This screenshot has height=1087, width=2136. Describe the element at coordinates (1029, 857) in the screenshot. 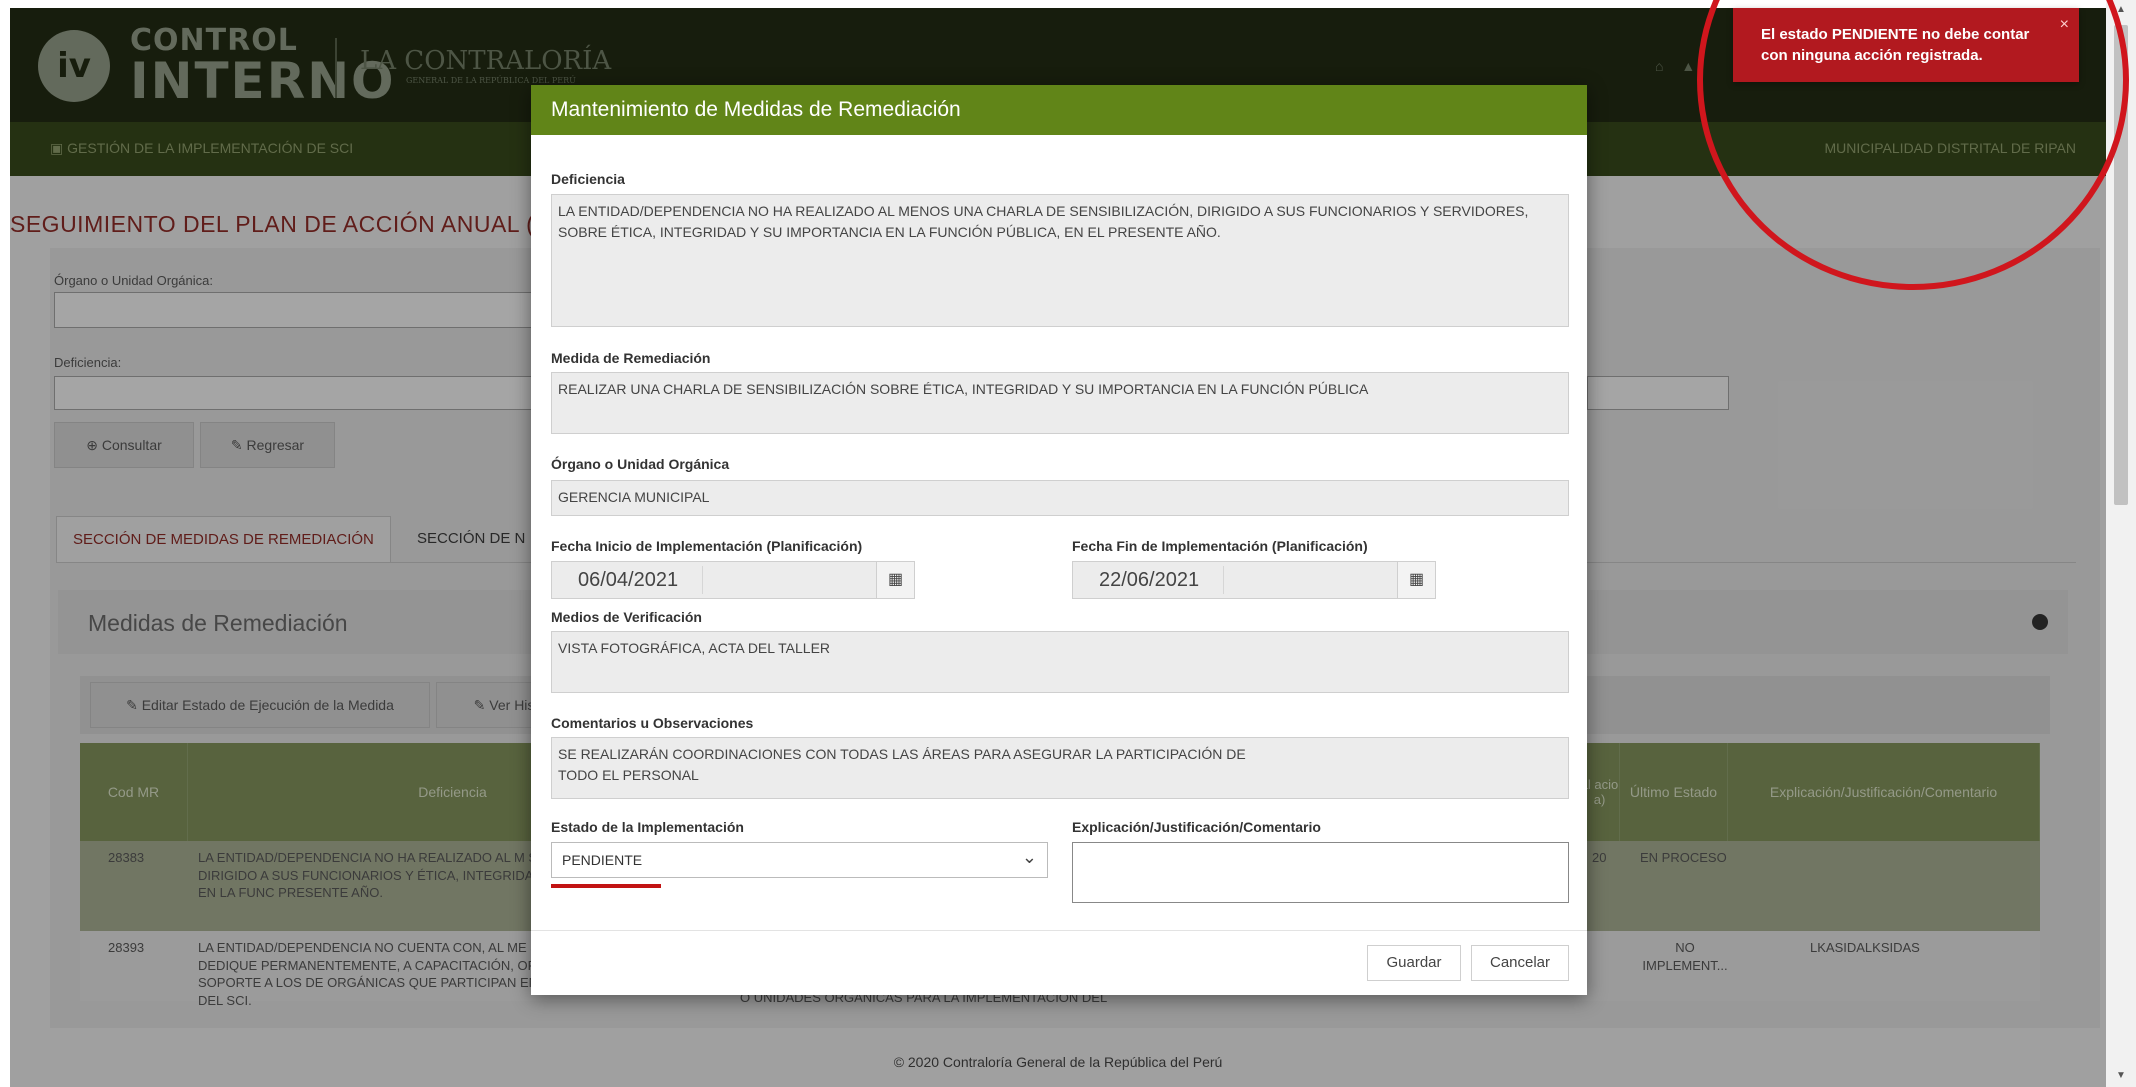

I see `chevron-down-icon: ⌄` at that location.